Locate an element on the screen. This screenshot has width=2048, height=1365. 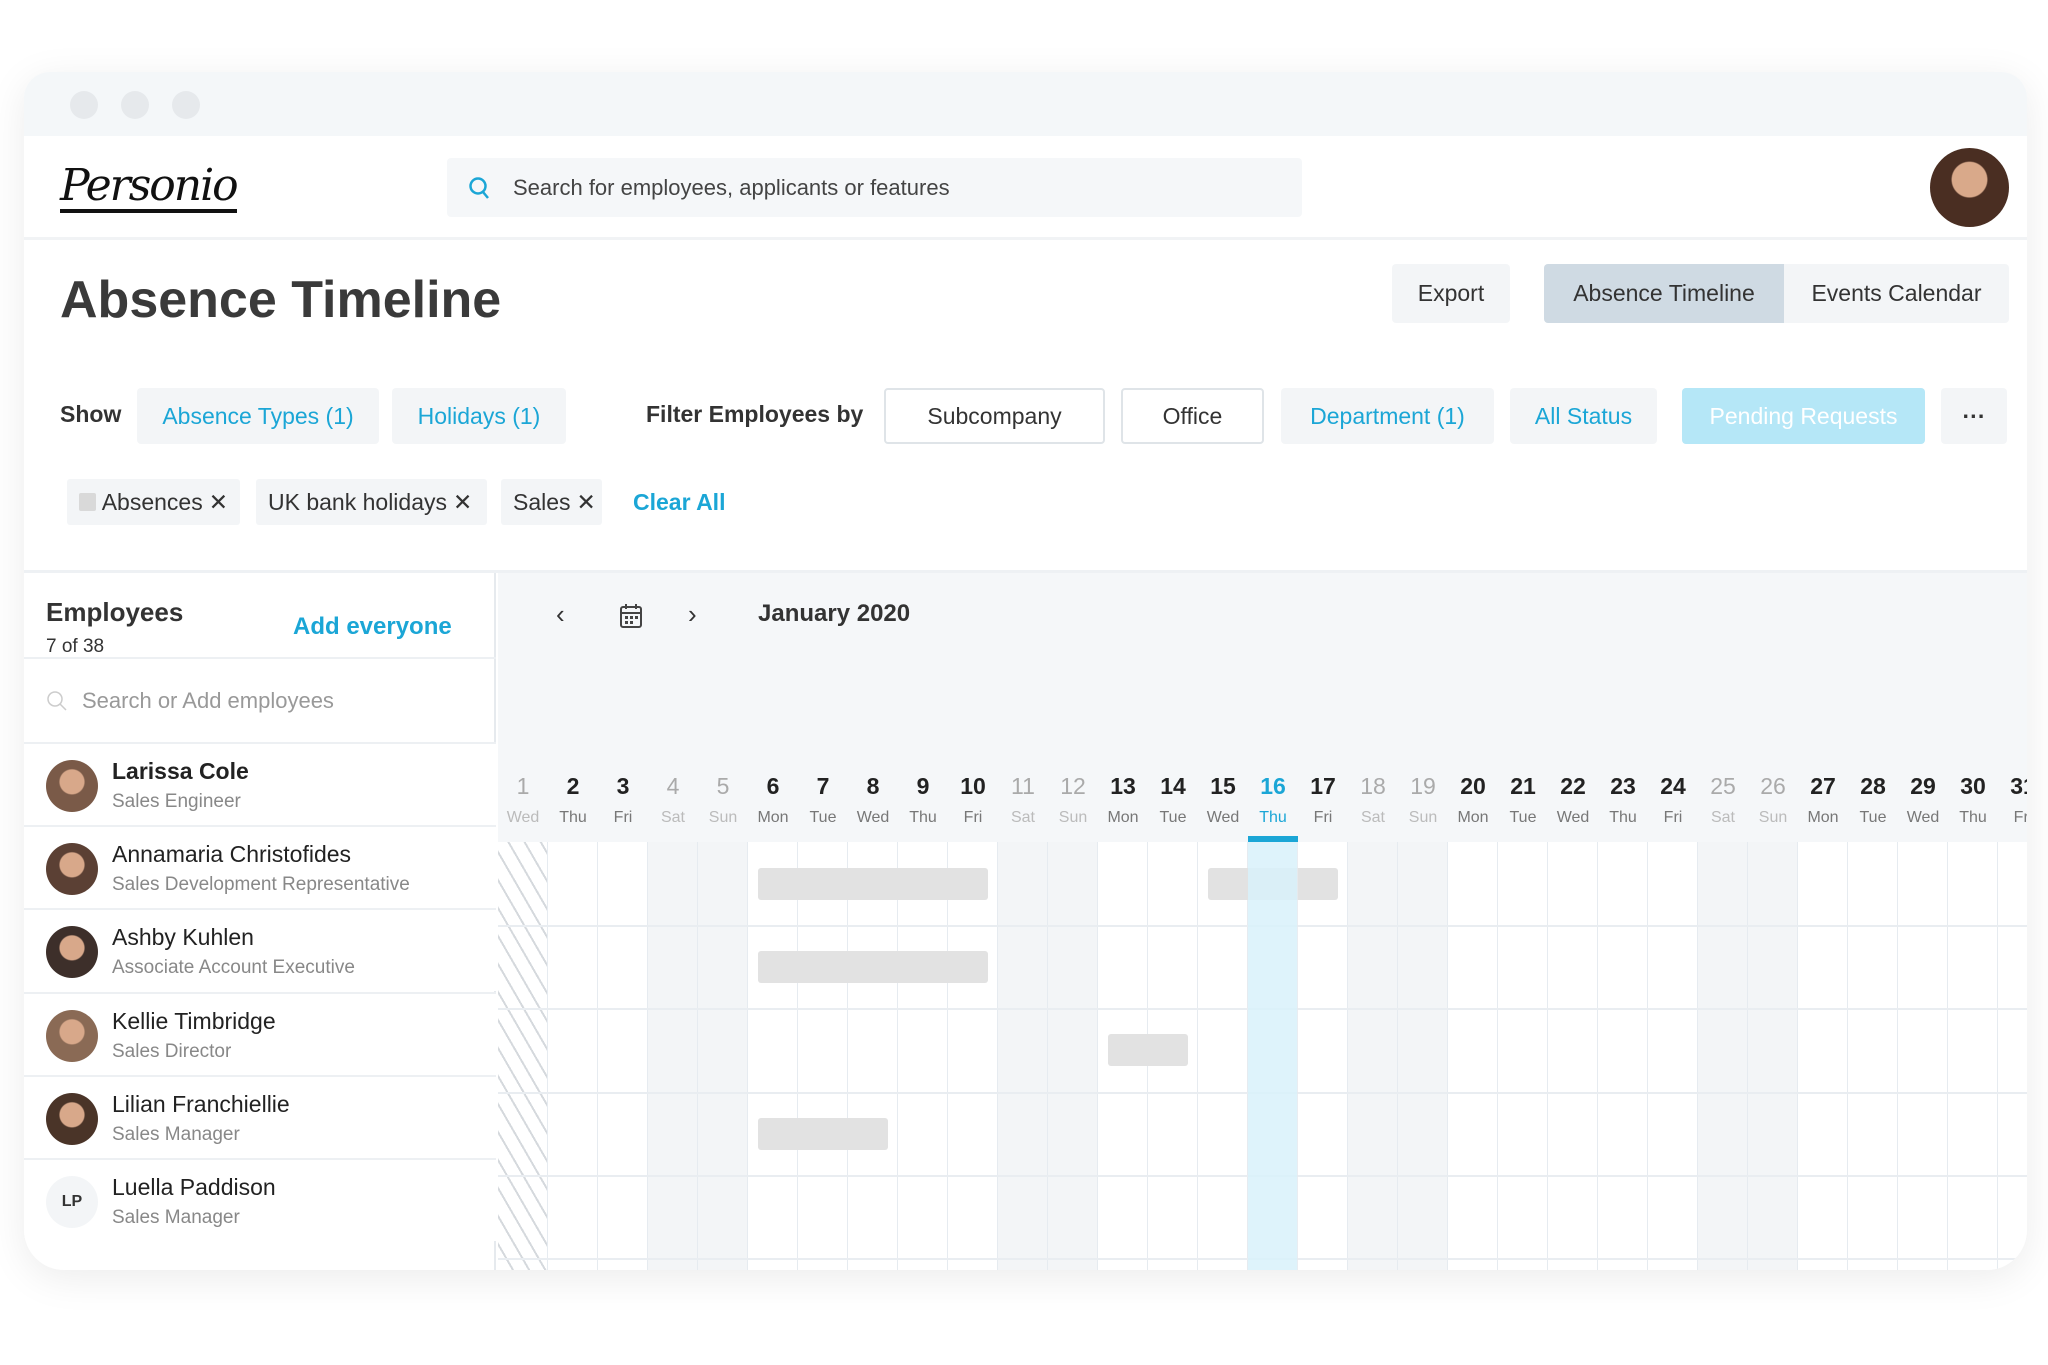
day-number: 20 is located at coordinates (1473, 786).